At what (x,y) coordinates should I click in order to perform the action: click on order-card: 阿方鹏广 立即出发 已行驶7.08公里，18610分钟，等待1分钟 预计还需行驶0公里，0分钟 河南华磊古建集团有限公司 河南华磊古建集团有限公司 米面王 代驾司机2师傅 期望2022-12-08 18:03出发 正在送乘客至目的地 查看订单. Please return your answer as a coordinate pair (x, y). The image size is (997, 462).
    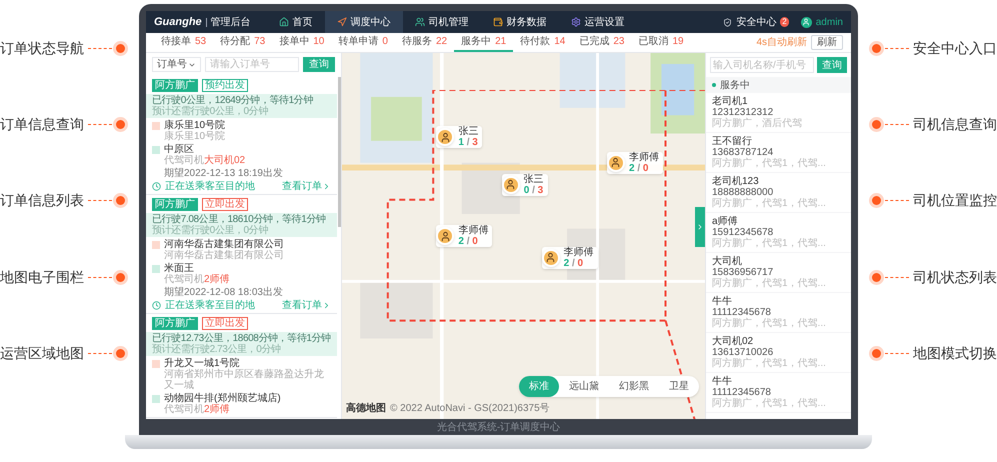
    Looking at the image, I should click on (241, 254).